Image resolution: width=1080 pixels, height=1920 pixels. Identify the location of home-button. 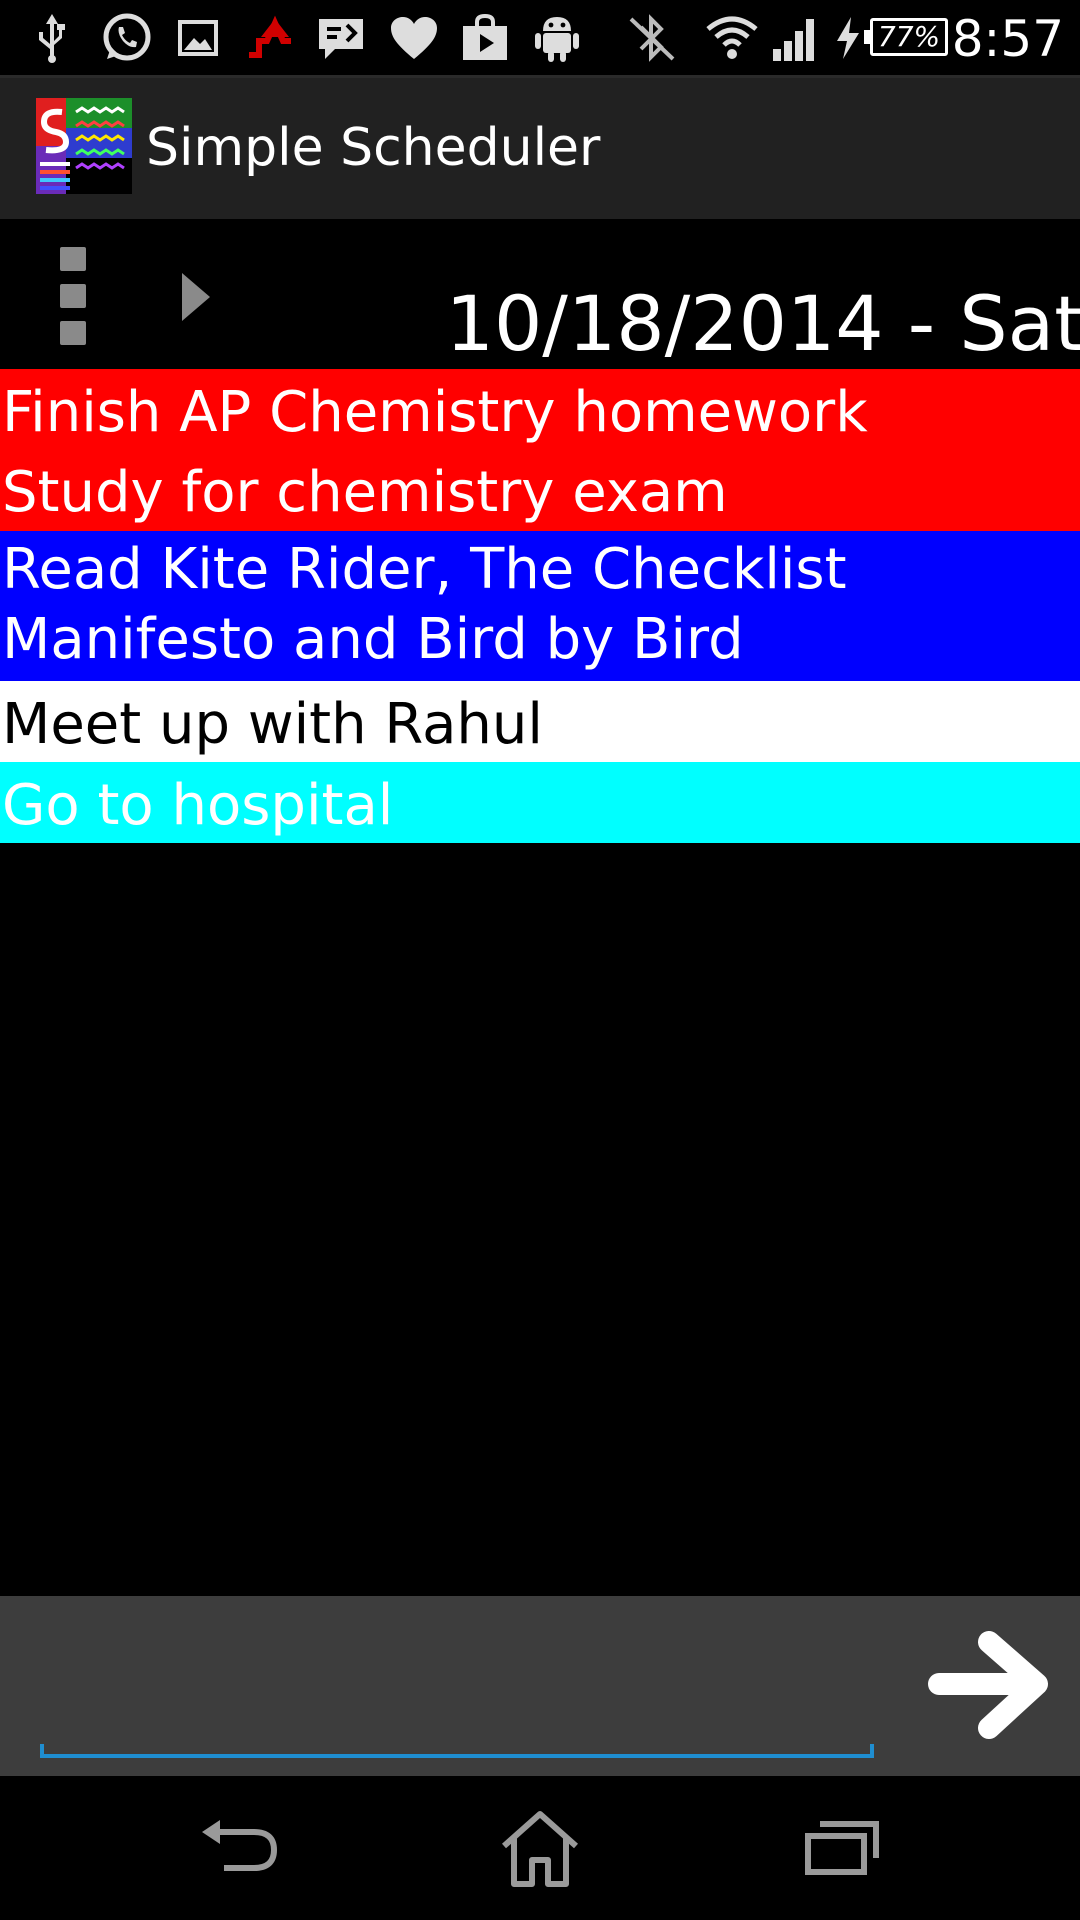
(540, 1848).